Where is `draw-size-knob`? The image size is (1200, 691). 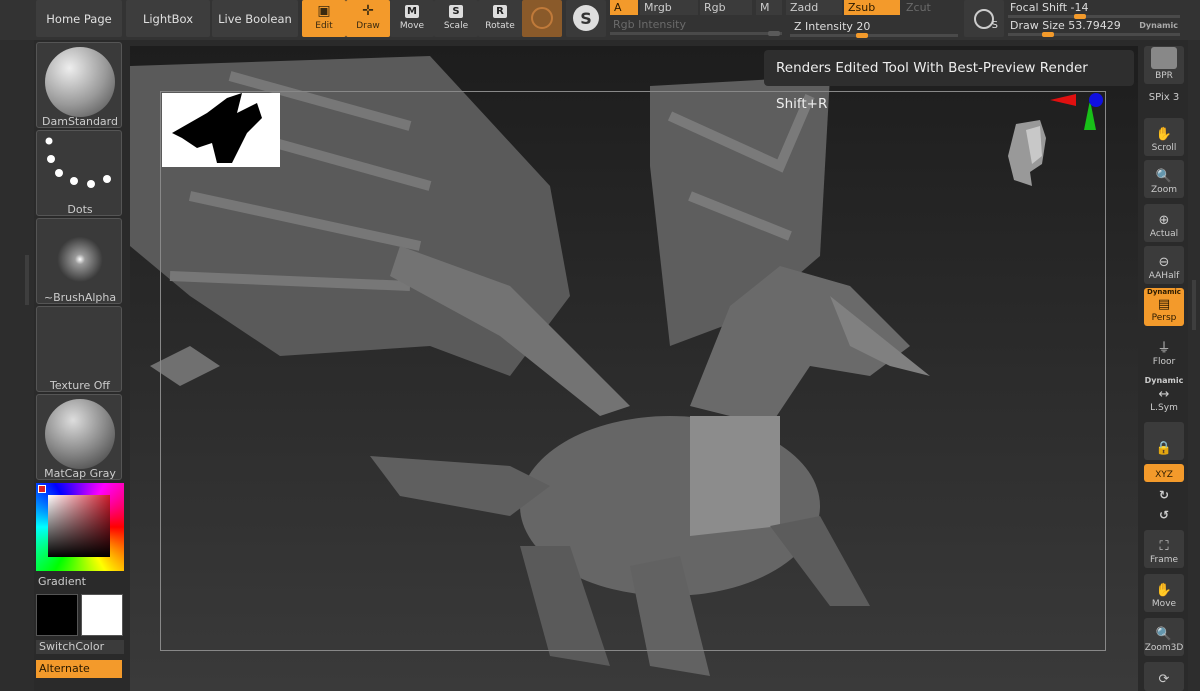 draw-size-knob is located at coordinates (1048, 34).